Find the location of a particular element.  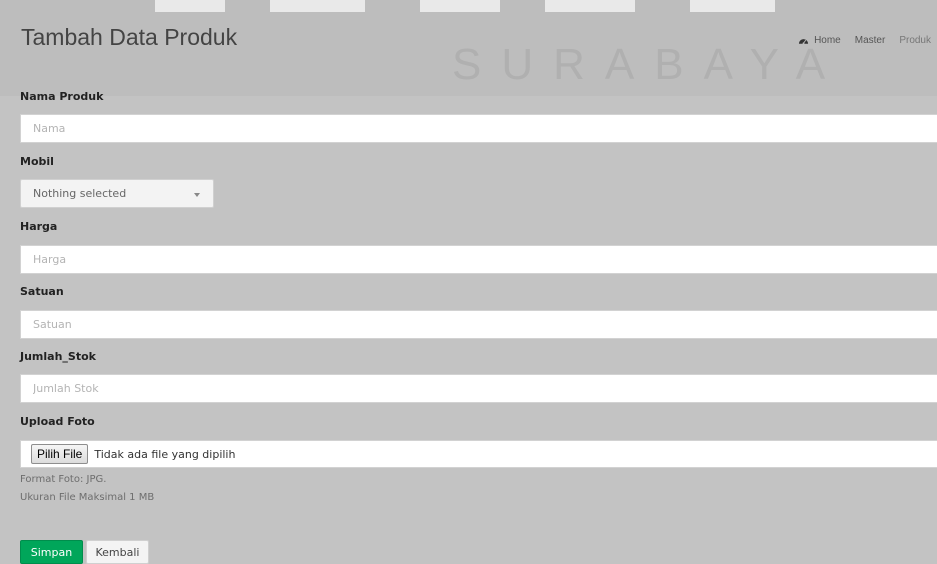

dashboard-icon is located at coordinates (803, 41).